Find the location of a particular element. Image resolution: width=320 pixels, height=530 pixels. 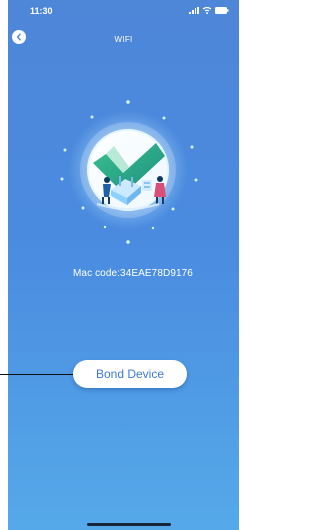

wifi-icon is located at coordinates (207, 10).